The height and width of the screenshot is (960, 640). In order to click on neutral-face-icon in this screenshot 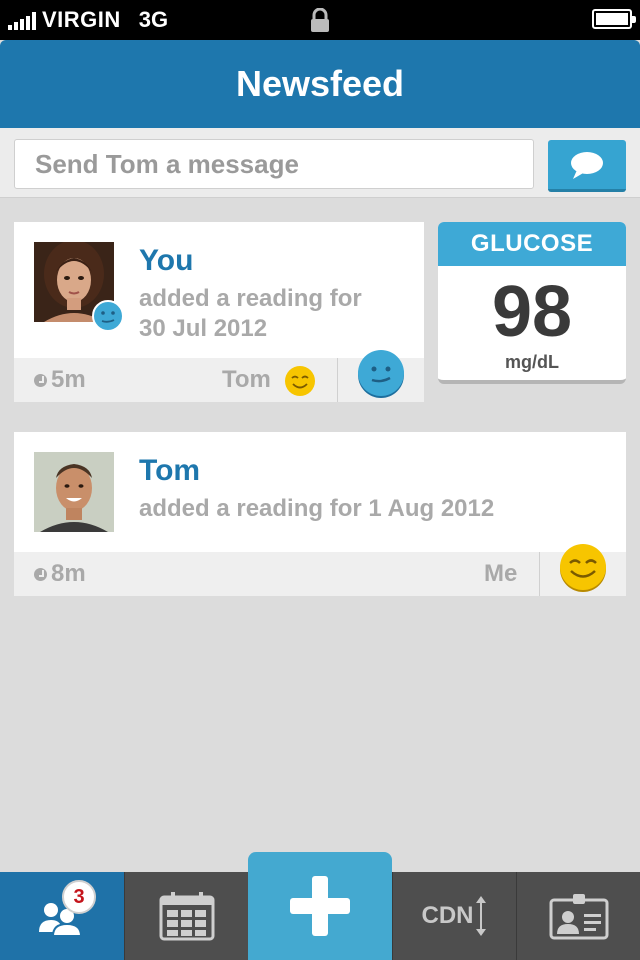, I will do `click(108, 316)`.